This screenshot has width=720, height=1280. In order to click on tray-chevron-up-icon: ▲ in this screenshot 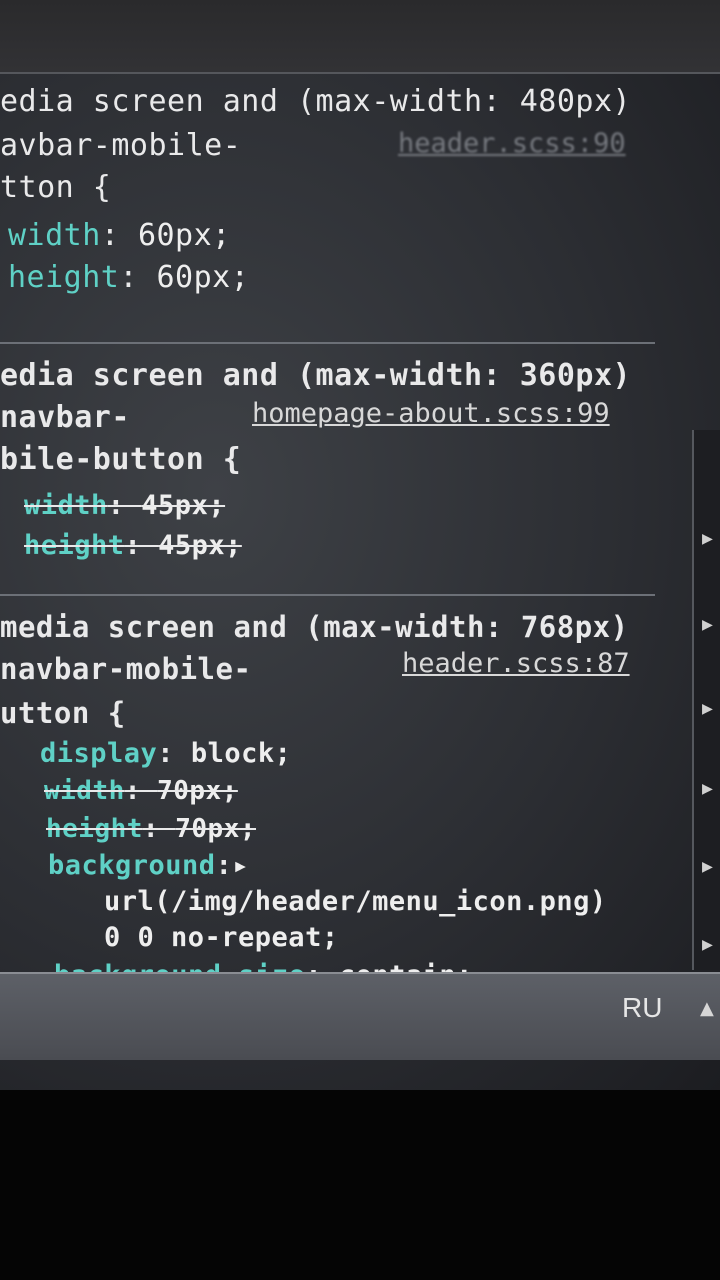, I will do `click(707, 1008)`.